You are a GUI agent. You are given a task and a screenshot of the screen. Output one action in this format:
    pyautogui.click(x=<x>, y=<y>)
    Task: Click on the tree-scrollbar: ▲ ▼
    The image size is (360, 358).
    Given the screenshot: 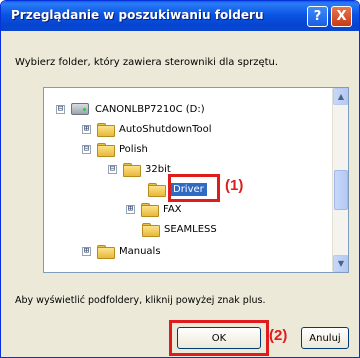 What is the action you would take?
    pyautogui.click(x=340, y=180)
    